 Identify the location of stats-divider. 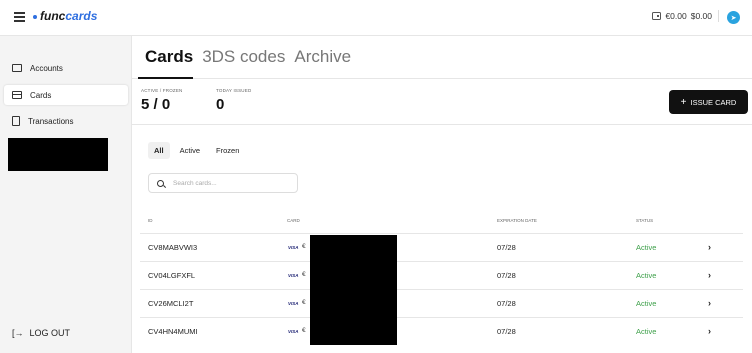
(442, 124).